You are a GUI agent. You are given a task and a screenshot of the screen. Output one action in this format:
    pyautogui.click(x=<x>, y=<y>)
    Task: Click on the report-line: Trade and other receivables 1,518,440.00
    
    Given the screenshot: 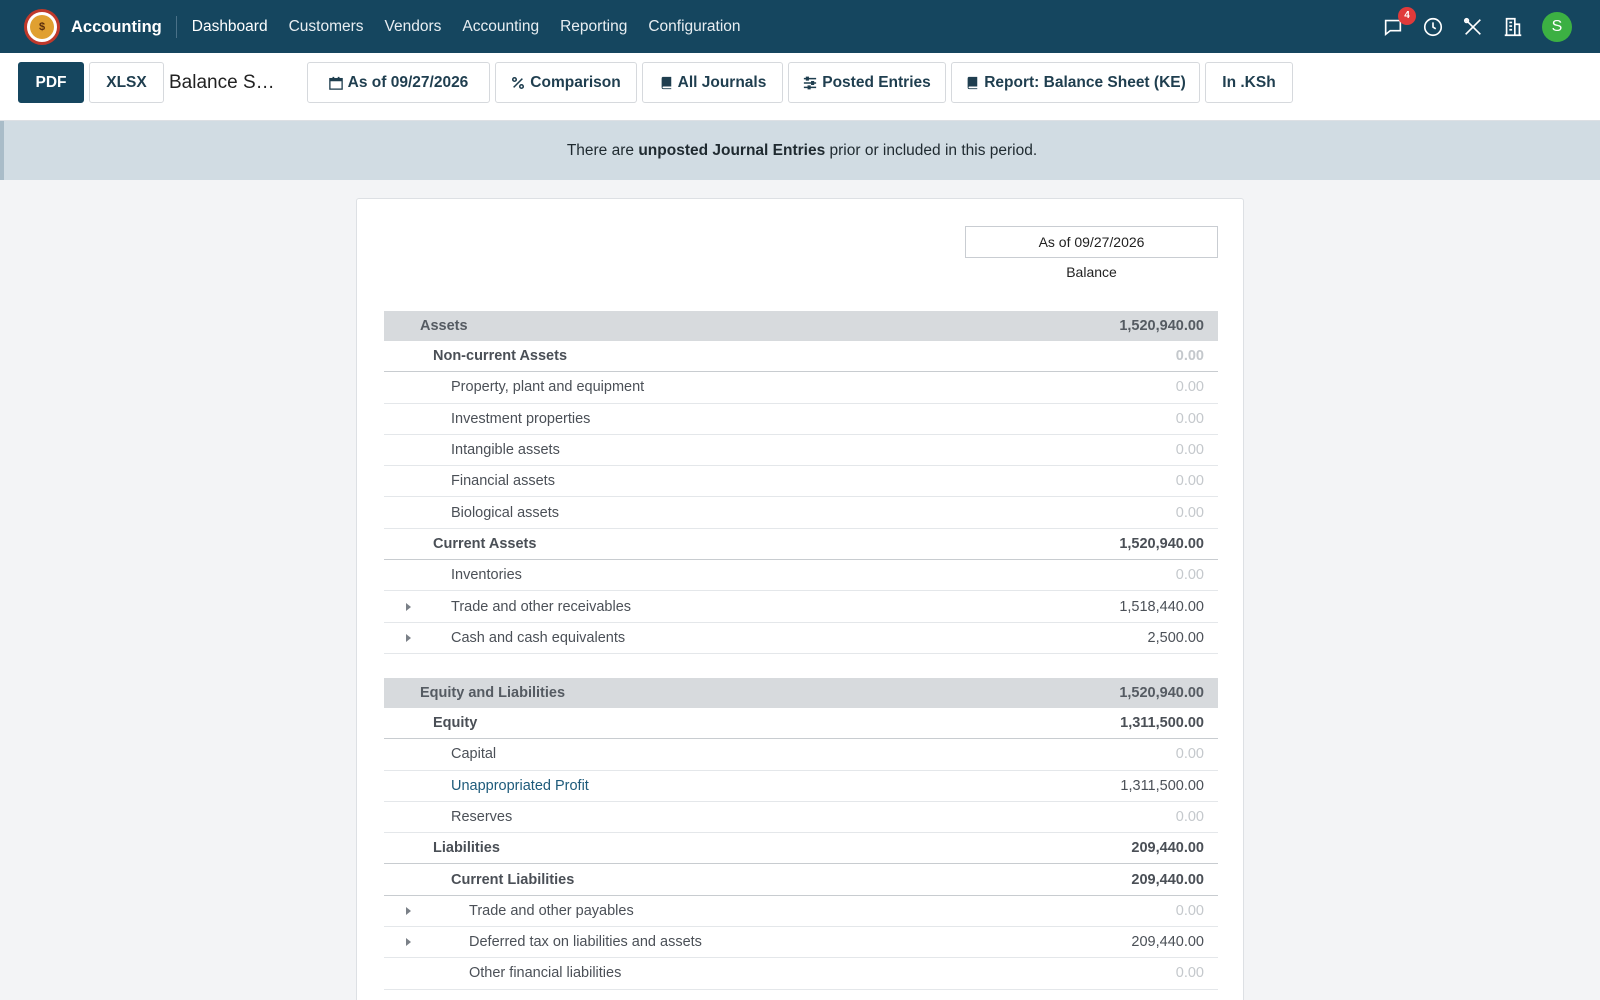 What is the action you would take?
    pyautogui.click(x=801, y=607)
    